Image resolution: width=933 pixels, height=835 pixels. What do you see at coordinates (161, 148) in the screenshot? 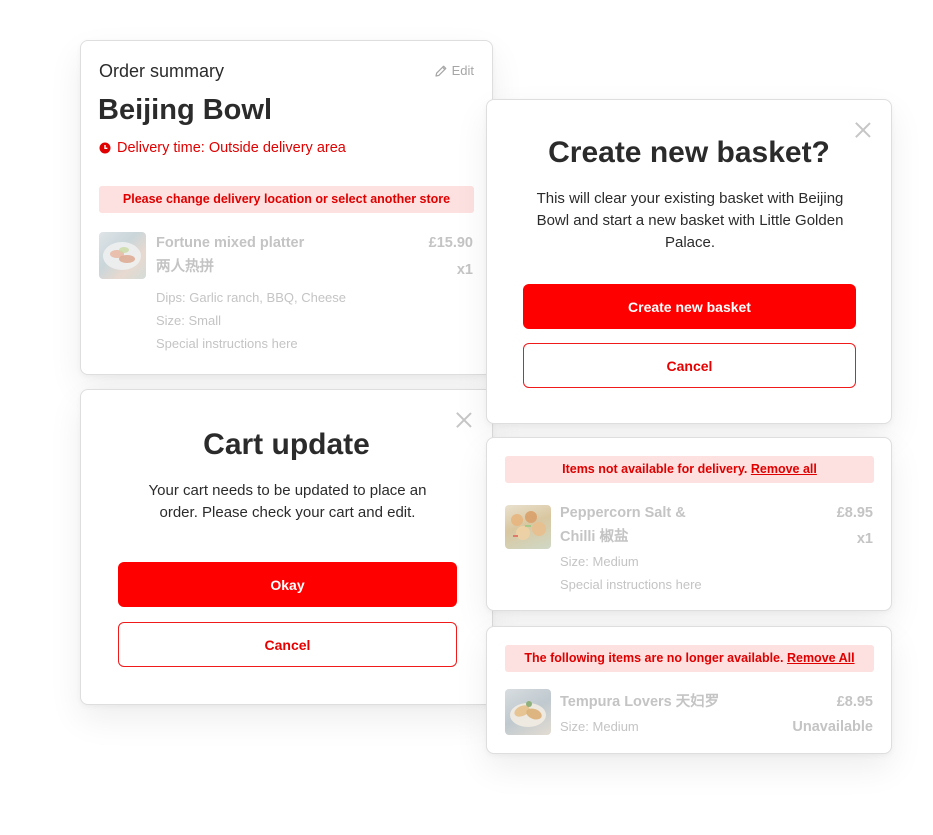
I see `delivery-label: Delivery time:` at bounding box center [161, 148].